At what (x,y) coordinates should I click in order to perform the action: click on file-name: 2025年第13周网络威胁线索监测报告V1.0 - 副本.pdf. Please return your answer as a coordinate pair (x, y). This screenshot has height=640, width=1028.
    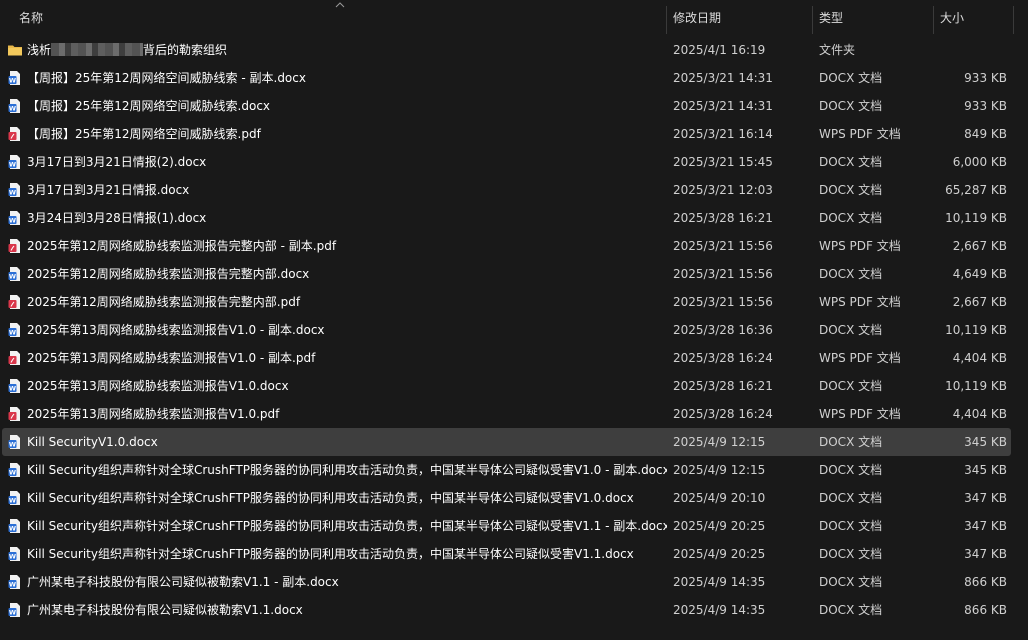
    Looking at the image, I should click on (171, 358).